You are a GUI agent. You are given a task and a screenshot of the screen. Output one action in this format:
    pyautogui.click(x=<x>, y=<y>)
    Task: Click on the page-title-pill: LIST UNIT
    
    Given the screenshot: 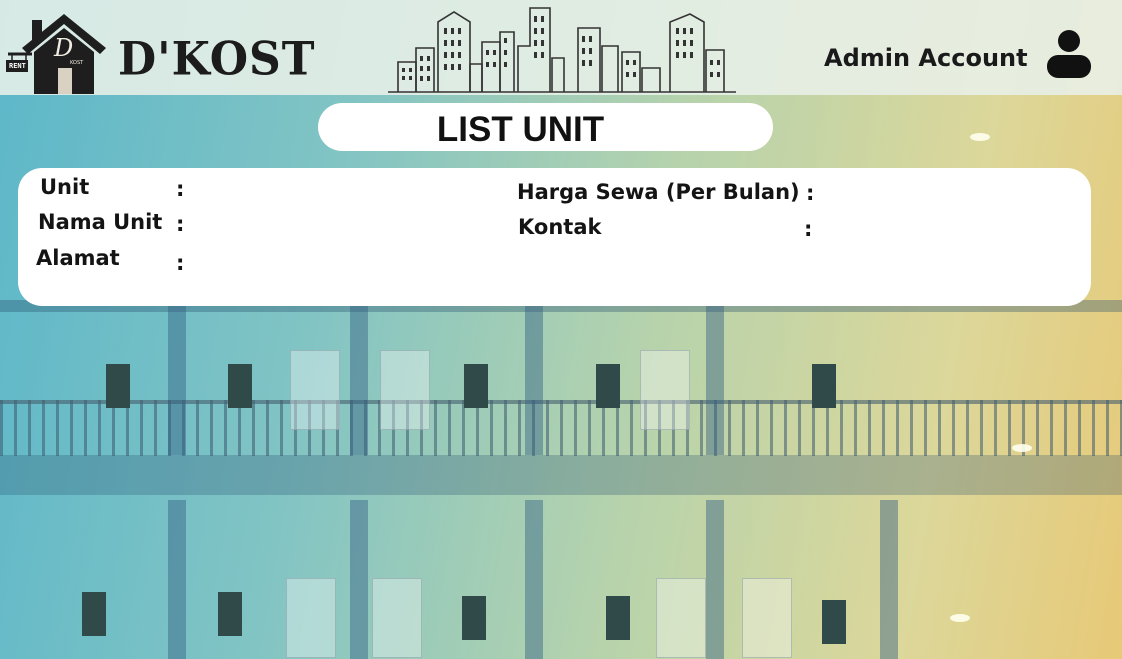 What is the action you would take?
    pyautogui.click(x=545, y=127)
    